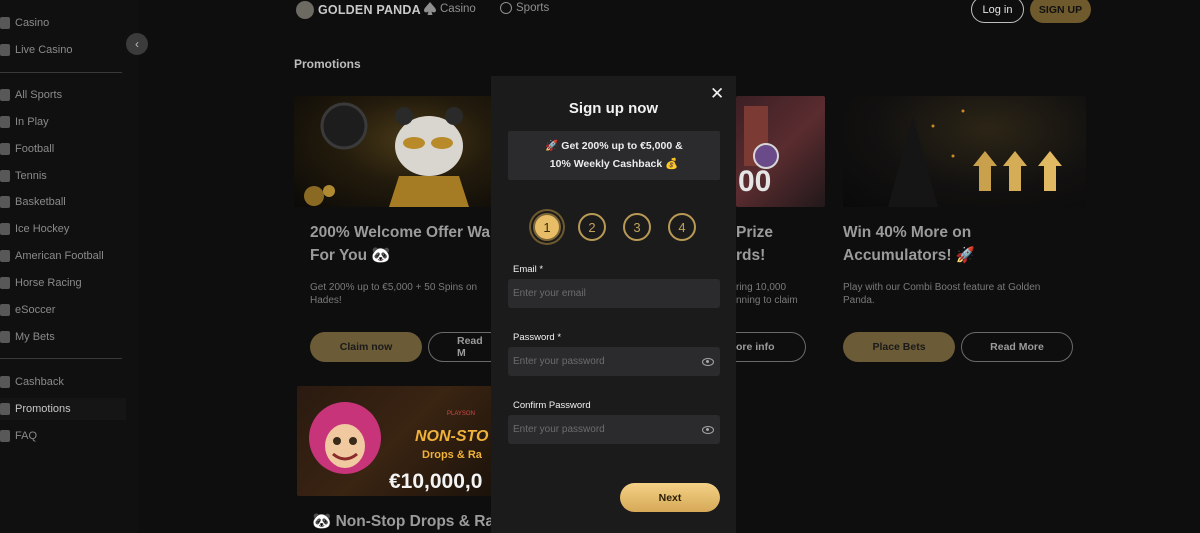 The width and height of the screenshot is (1200, 533). Describe the element at coordinates (31, 176) in the screenshot. I see `sidebar-item-label: Tennis` at that location.